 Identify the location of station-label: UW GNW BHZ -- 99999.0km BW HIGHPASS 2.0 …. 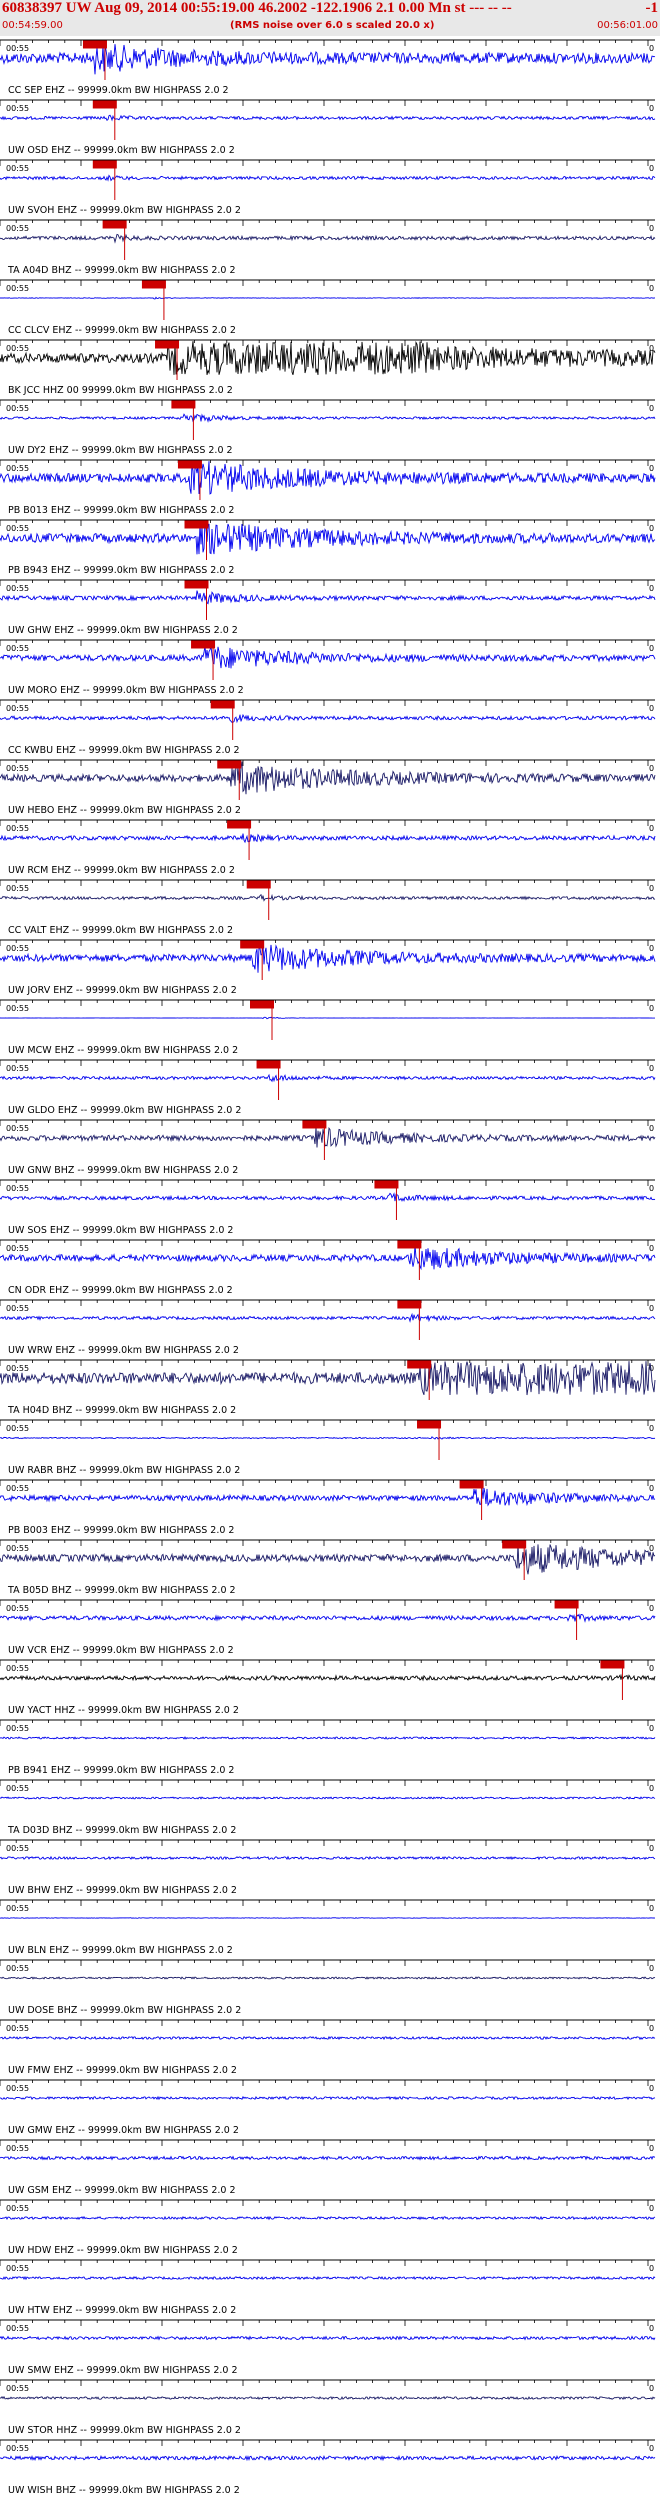
(123, 1170).